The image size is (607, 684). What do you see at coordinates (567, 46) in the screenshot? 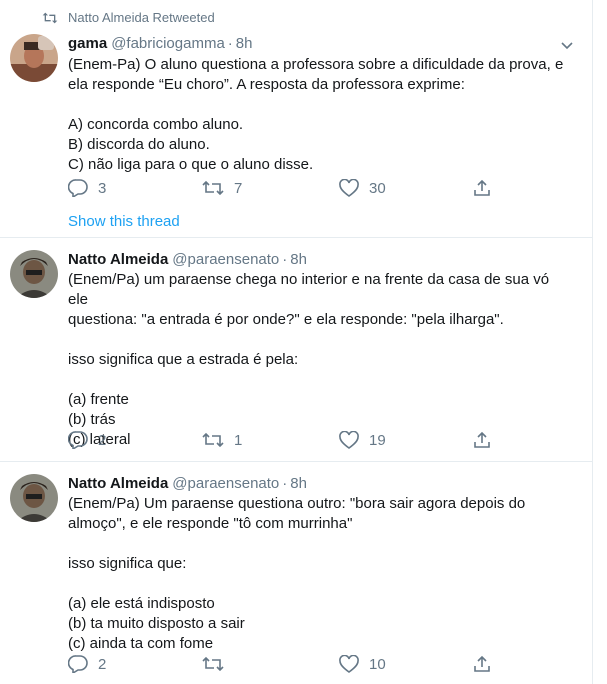
I see `chevron-down-icon` at bounding box center [567, 46].